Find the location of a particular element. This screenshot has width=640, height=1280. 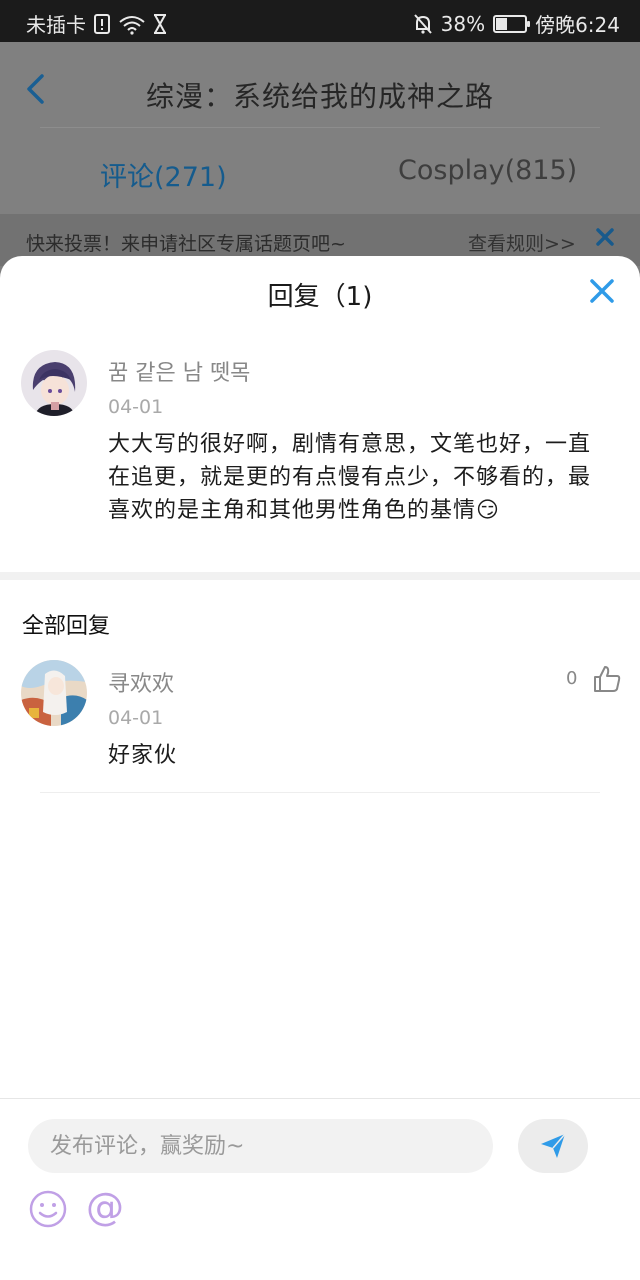

comment-input-bar: @ is located at coordinates (320, 1189).